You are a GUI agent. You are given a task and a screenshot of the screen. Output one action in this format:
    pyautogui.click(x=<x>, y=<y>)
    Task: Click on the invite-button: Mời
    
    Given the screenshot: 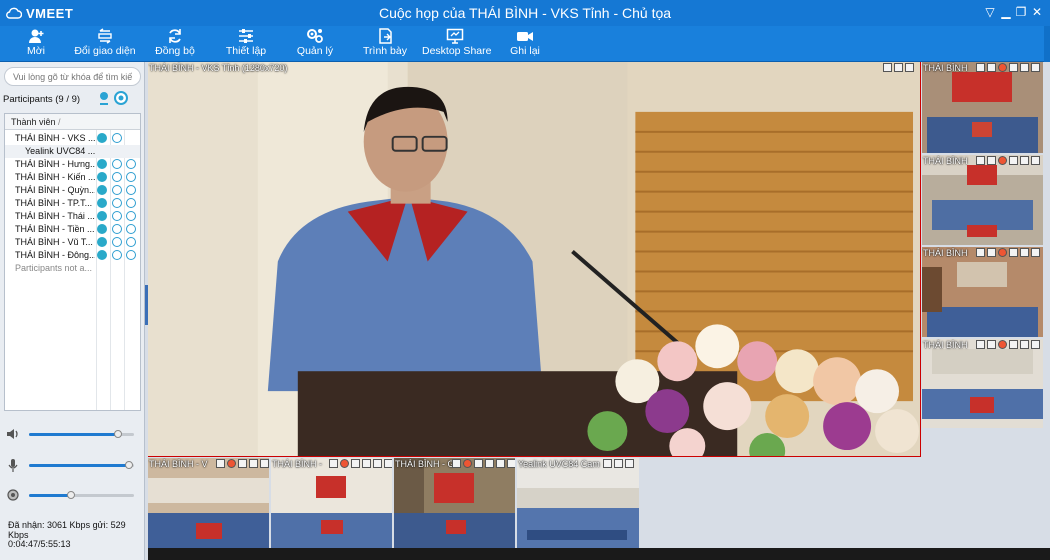 What is the action you would take?
    pyautogui.click(x=36, y=44)
    